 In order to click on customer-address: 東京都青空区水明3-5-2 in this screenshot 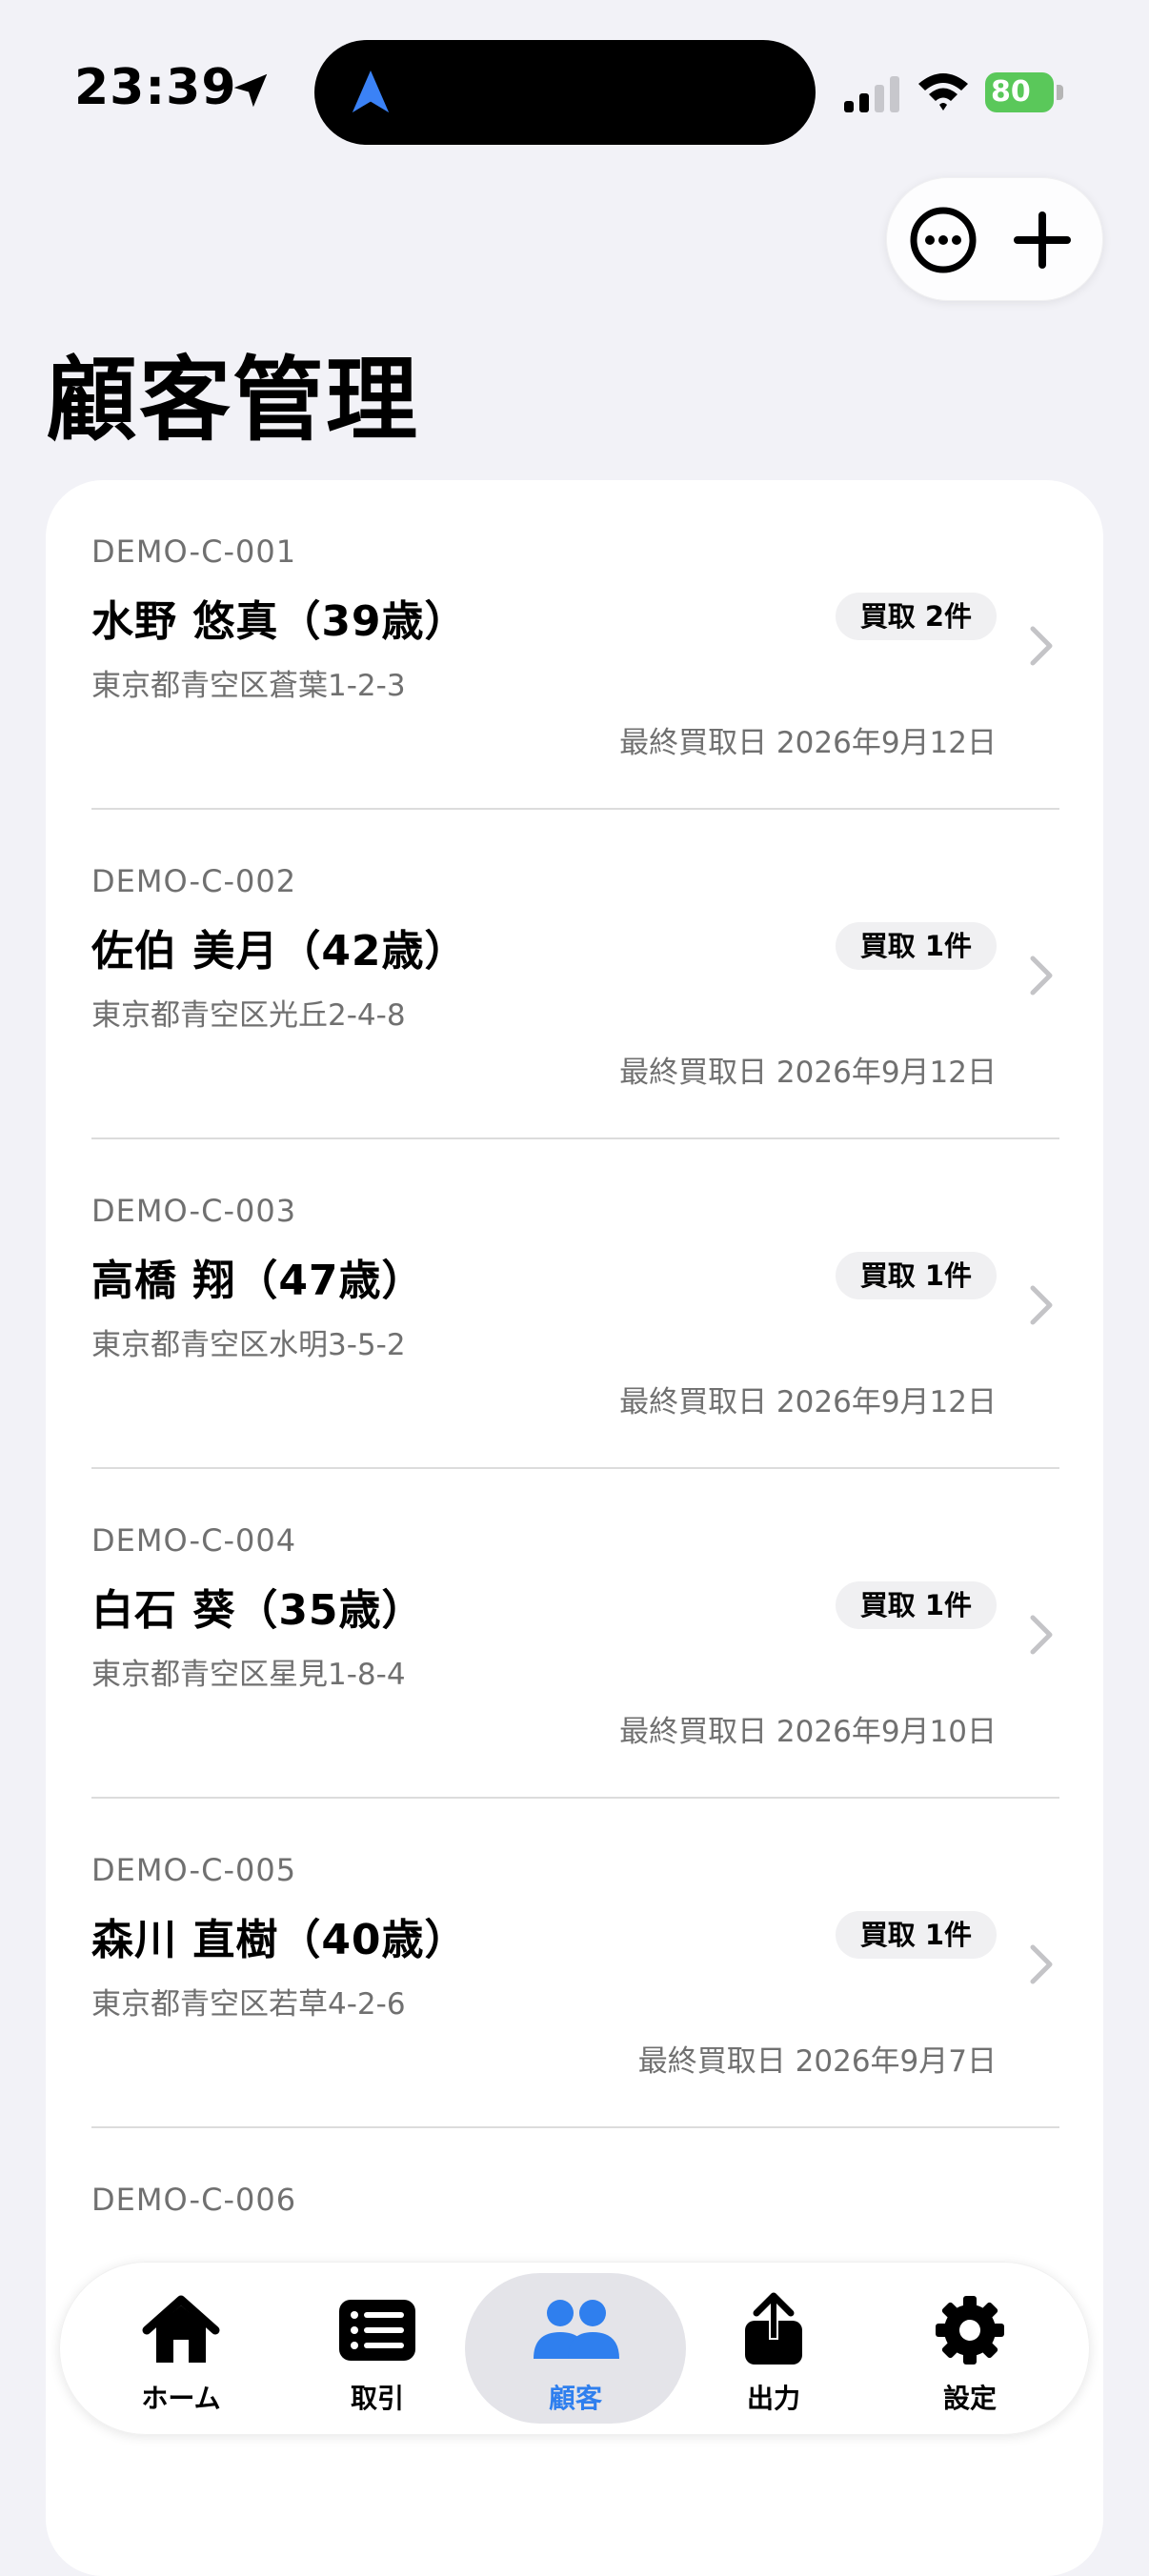, I will do `click(248, 1345)`.